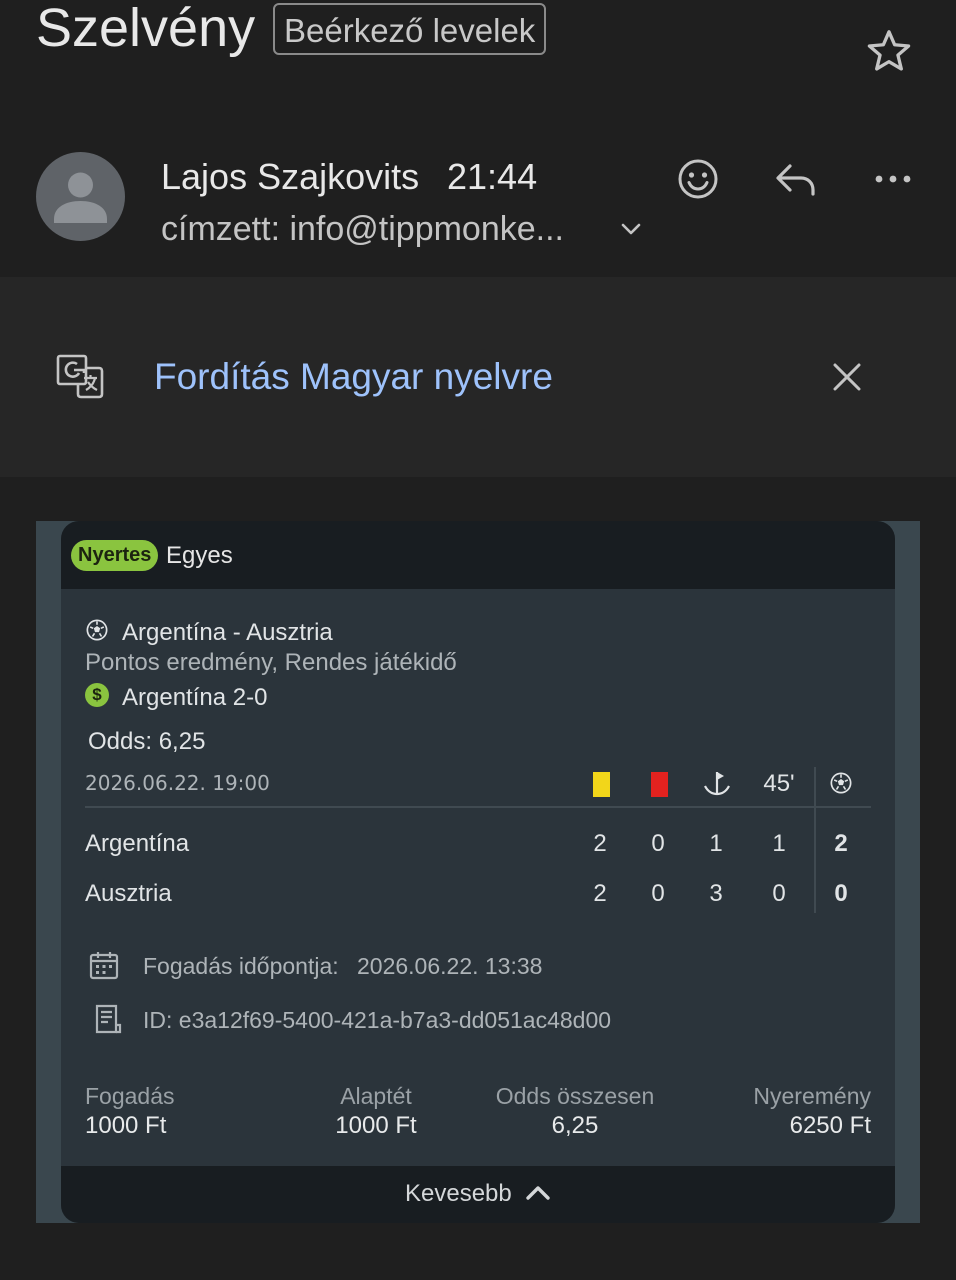 The width and height of the screenshot is (956, 1280). Describe the element at coordinates (717, 784) in the screenshot. I see `corner-flag-icon` at that location.